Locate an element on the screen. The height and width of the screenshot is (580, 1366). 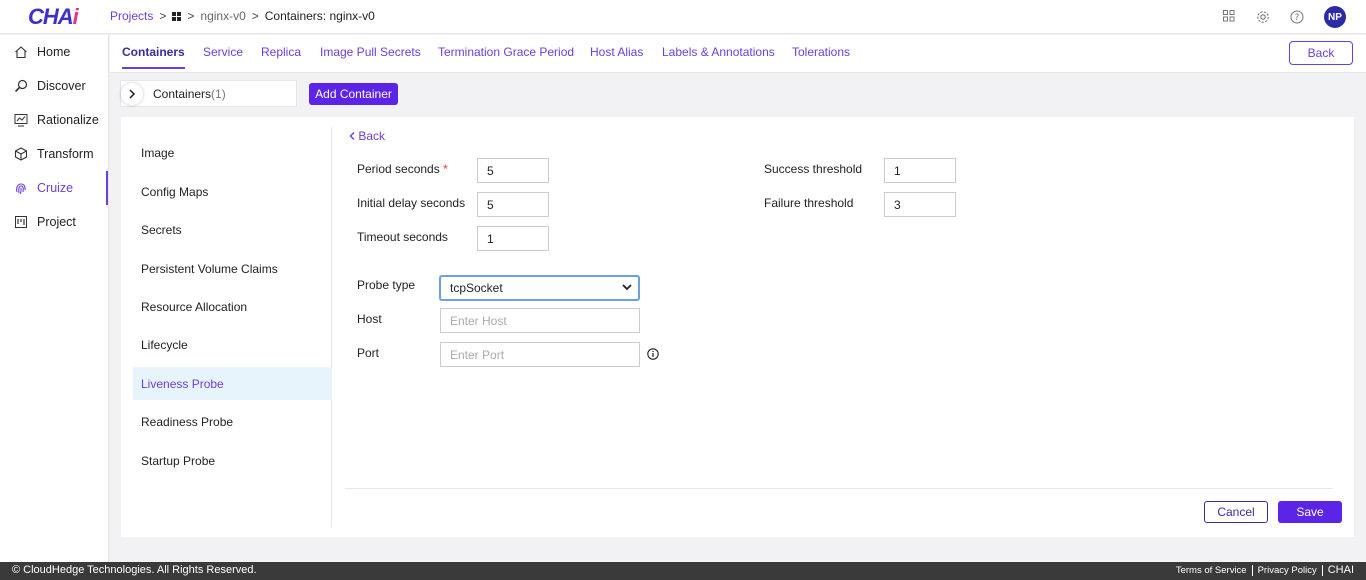
search-icon is located at coordinates (21, 86).